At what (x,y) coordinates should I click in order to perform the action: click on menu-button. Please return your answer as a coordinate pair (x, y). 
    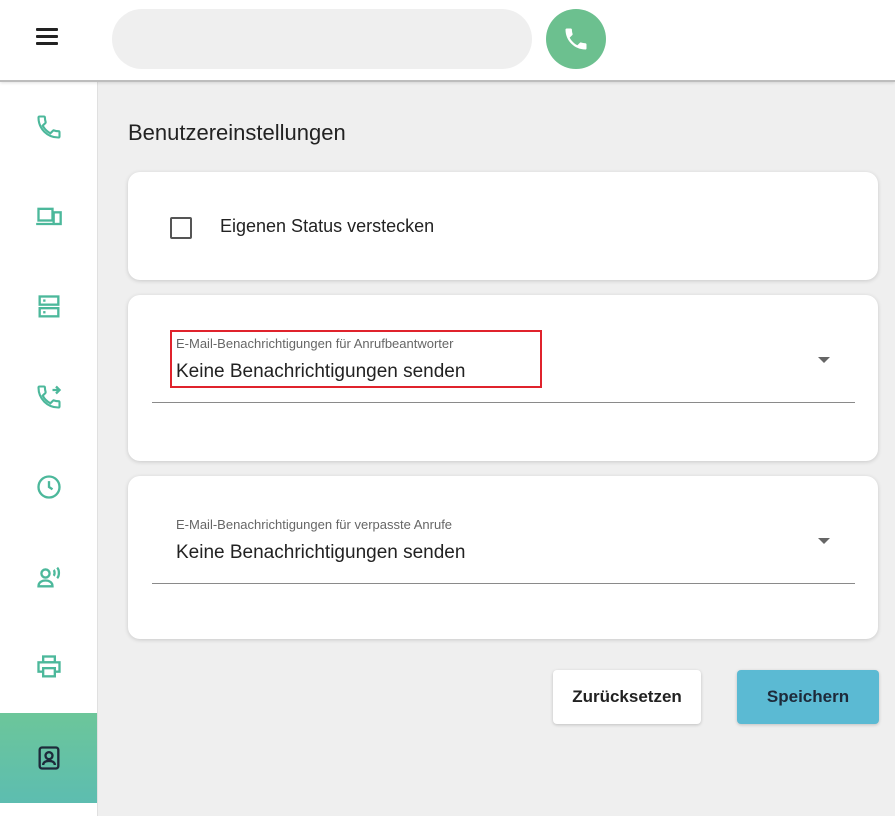
    Looking at the image, I should click on (51, 40).